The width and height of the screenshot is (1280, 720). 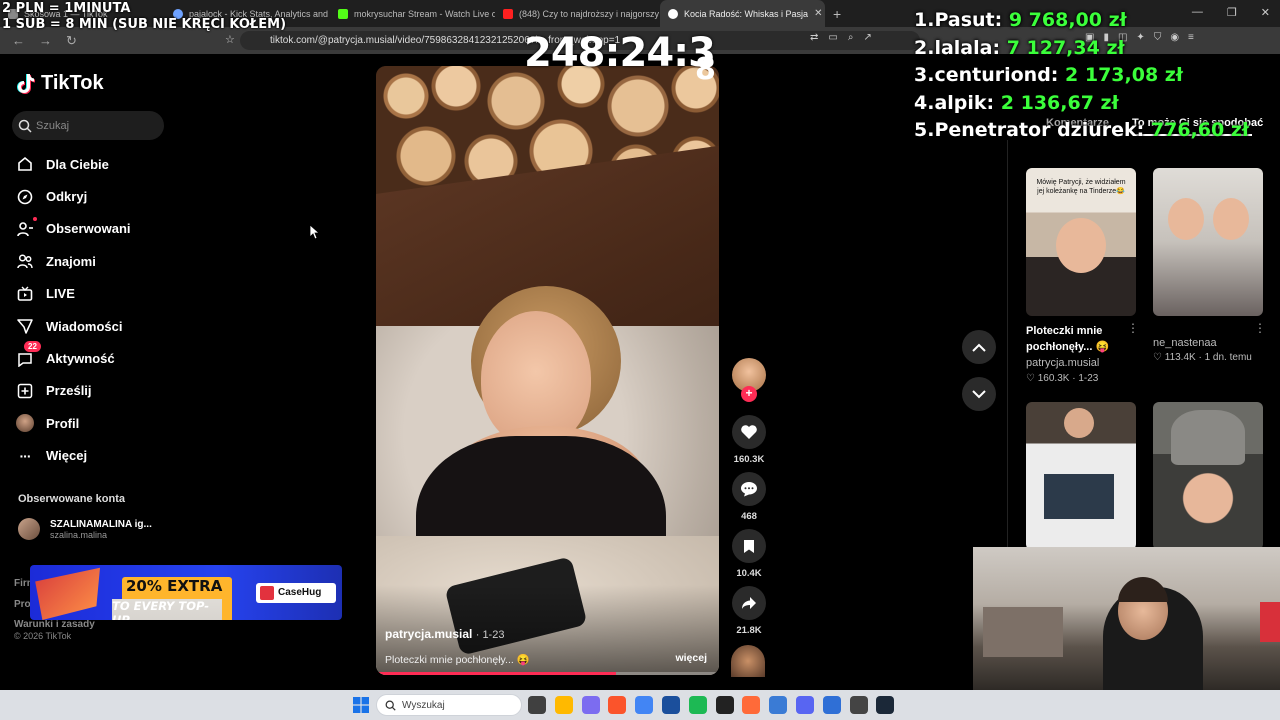 I want to click on zoom-icon: ⌕, so click(x=851, y=37).